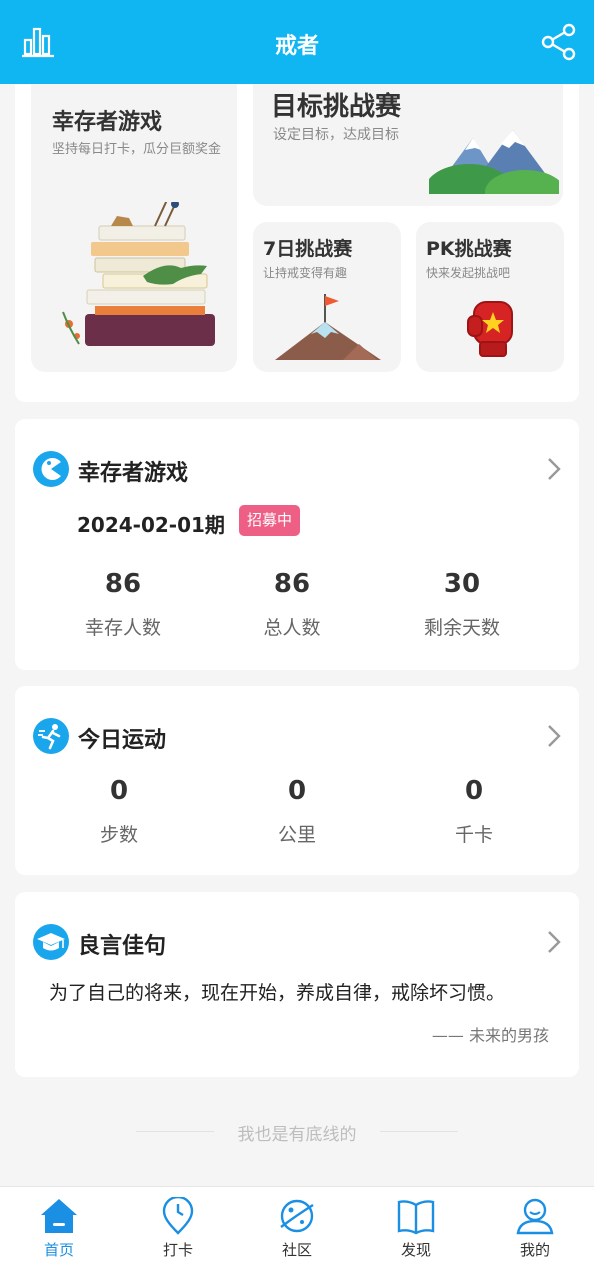  What do you see at coordinates (308, 249) in the screenshot?
I see `seven-day-tile-title: 7日挑战赛` at bounding box center [308, 249].